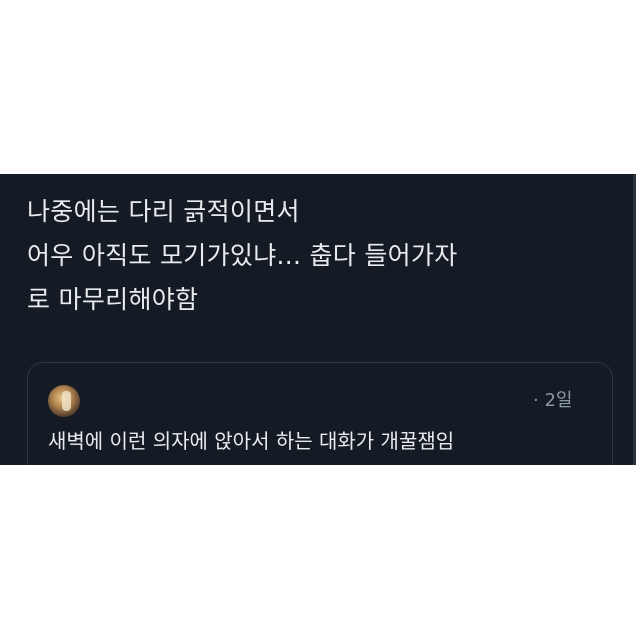 This screenshot has height=640, width=640. I want to click on quoted-tweet-card: · 2일 새벽에 이런 의자에 앉아서 하는 대화가 개꿀잼임, so click(320, 413).